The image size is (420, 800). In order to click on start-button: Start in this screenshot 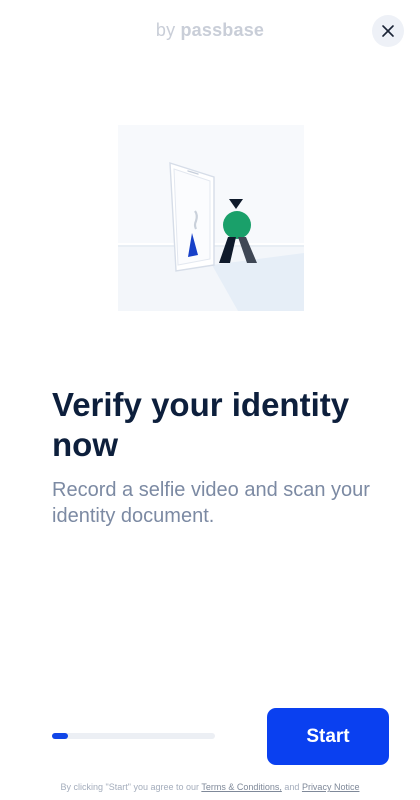, I will do `click(328, 736)`.